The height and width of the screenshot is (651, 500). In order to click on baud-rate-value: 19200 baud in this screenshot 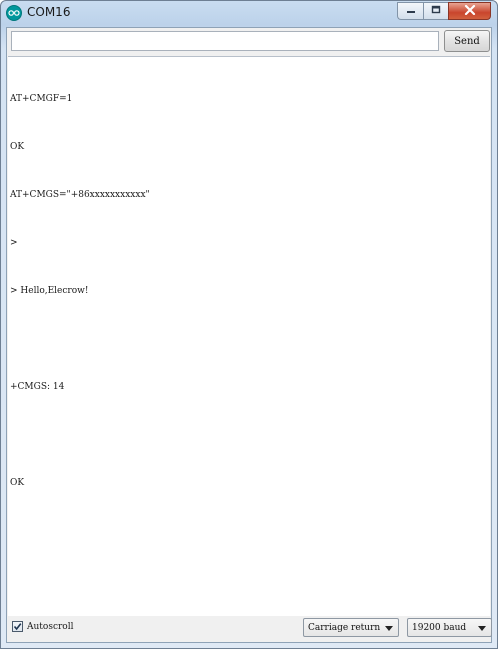, I will do `click(439, 627)`.